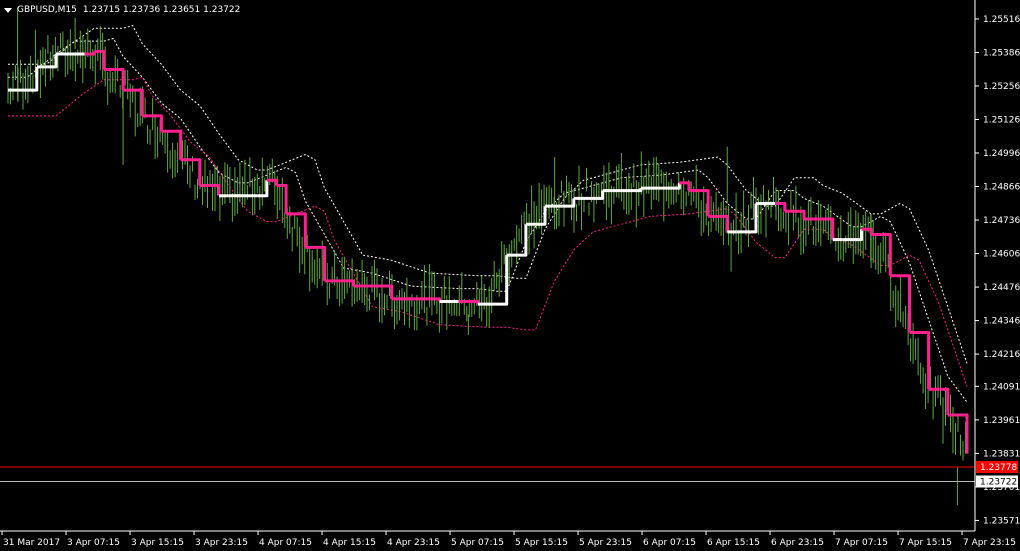  What do you see at coordinates (221, 543) in the screenshot?
I see `x-tick-label: 3 Apr 23:15` at bounding box center [221, 543].